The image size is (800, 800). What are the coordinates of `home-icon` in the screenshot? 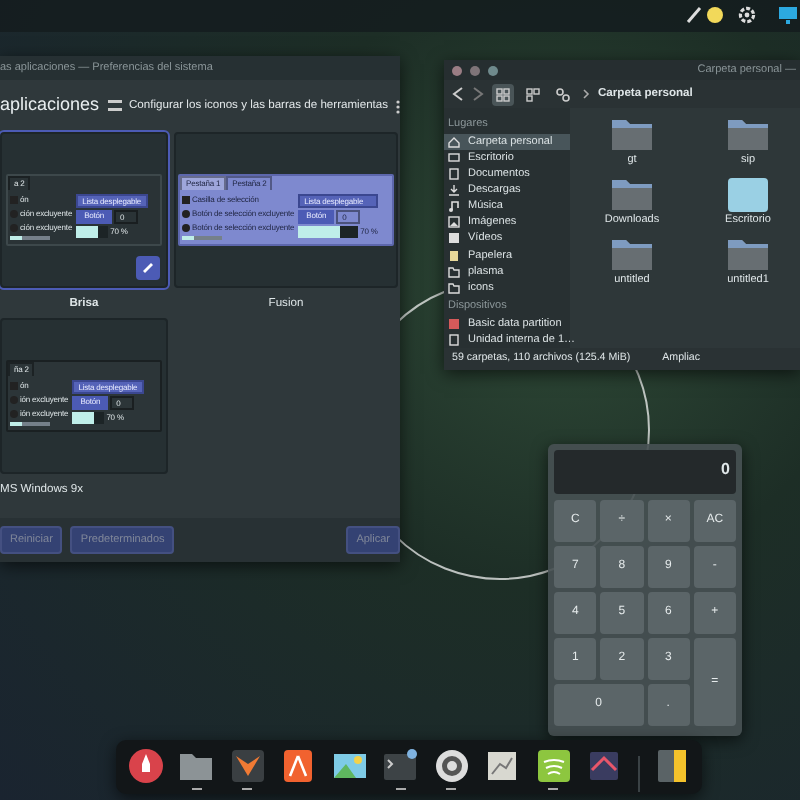 It's located at (454, 141).